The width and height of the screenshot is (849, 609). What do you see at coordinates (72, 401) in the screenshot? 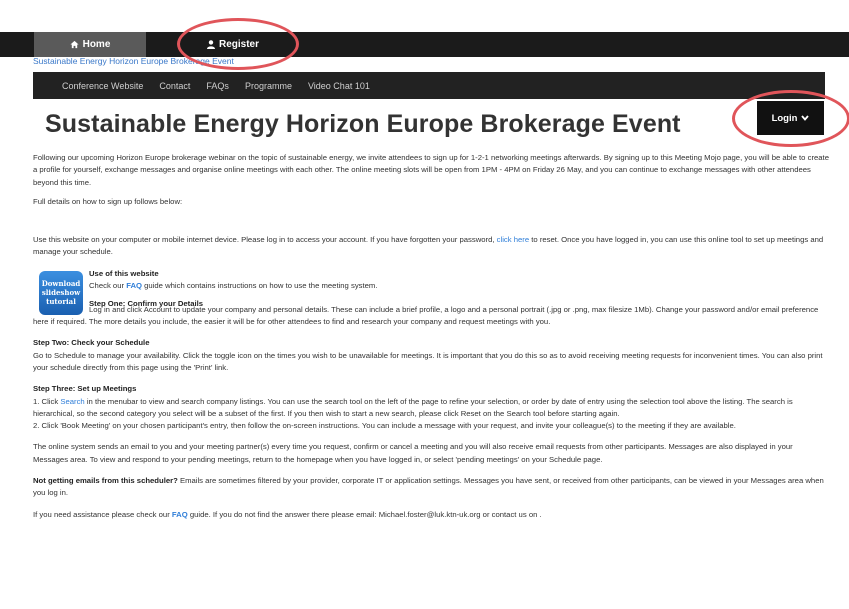
I see `search-link: Search` at bounding box center [72, 401].